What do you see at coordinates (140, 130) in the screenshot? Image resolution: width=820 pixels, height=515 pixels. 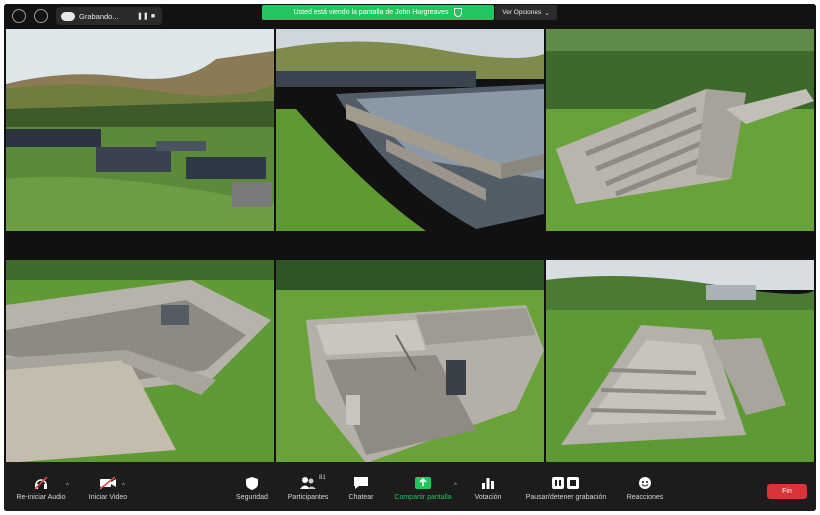 I see `shared-photo-hillside-farm-overview` at bounding box center [140, 130].